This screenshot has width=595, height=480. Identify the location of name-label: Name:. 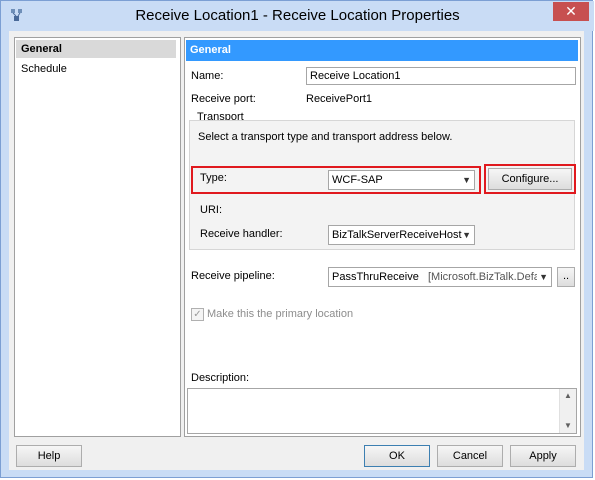
(207, 76).